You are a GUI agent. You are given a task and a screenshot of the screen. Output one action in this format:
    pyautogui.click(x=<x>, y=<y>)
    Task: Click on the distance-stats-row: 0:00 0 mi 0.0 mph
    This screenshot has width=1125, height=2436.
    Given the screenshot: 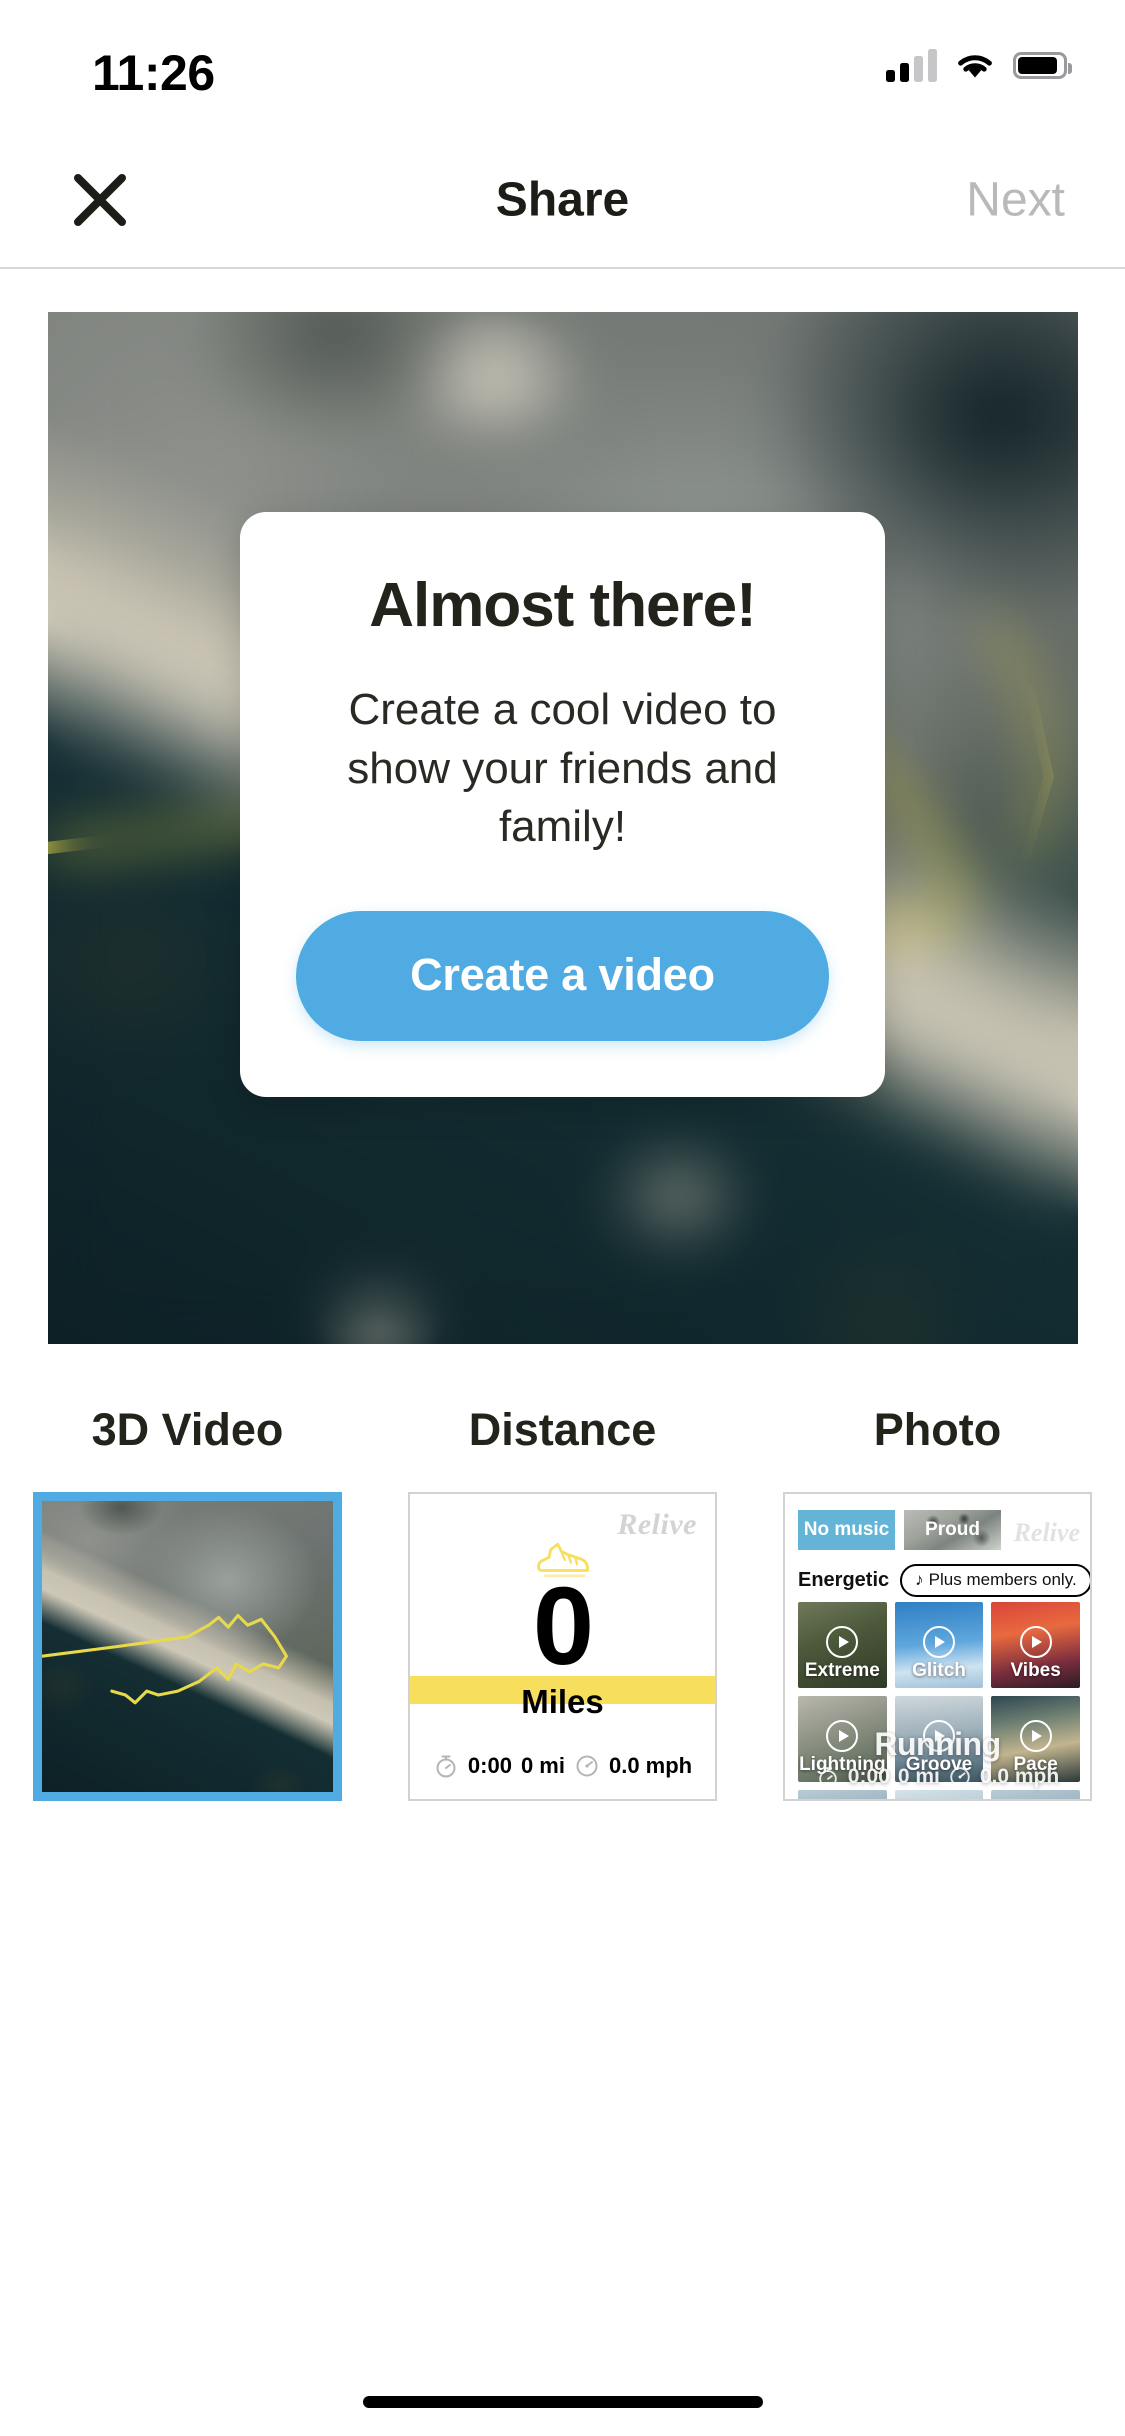 What is the action you would take?
    pyautogui.click(x=562, y=1766)
    